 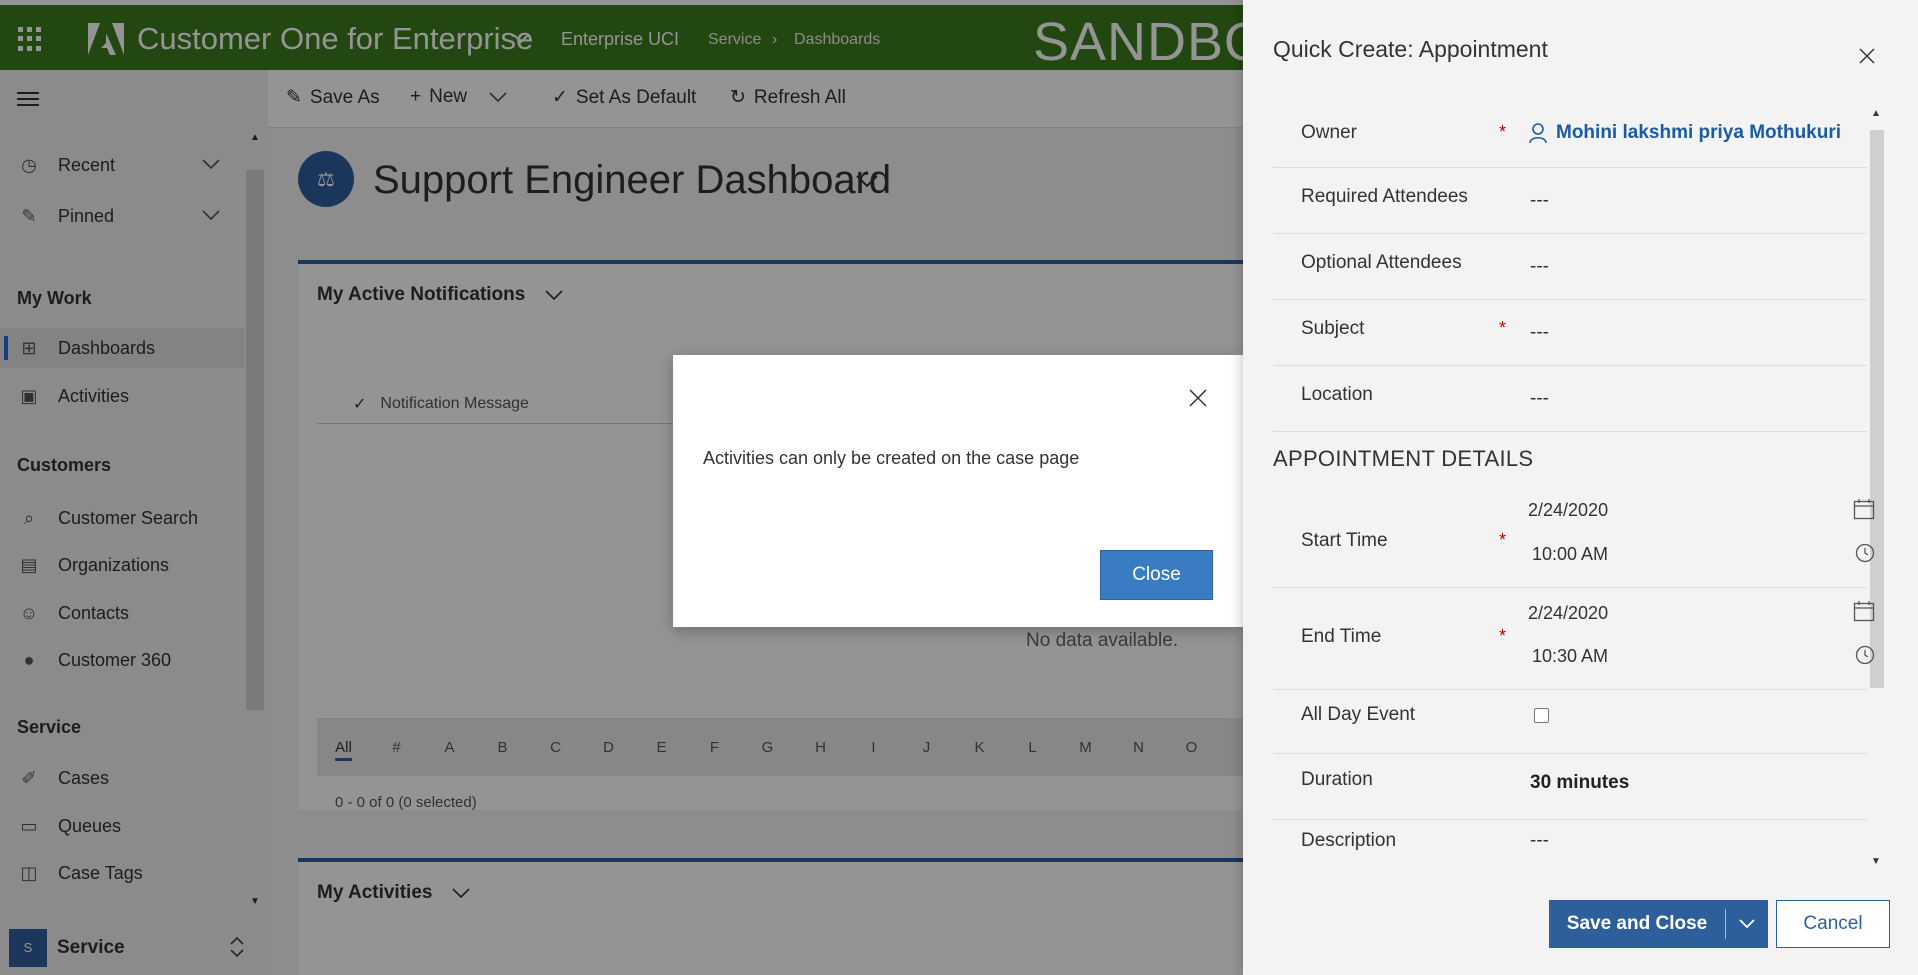 I want to click on field-start-time: Start Time * 2/24/2020 10:00 AM, so click(x=1574, y=537).